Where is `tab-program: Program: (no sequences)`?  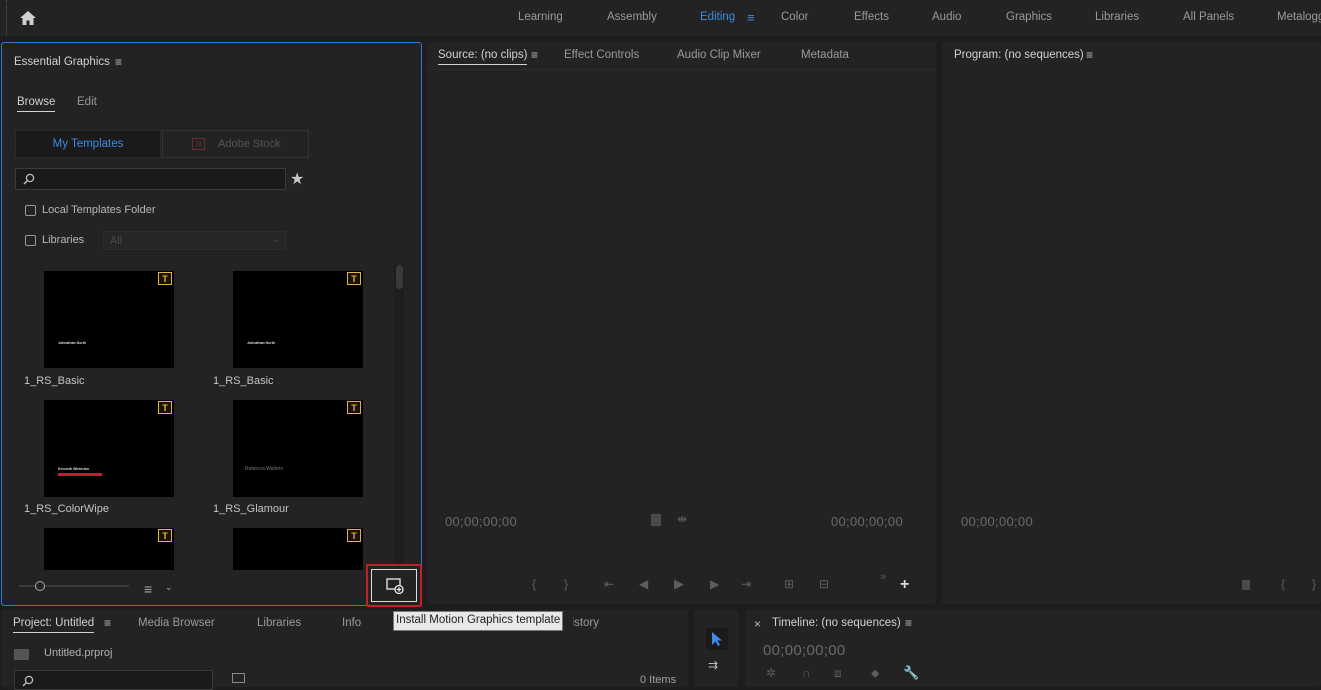
tab-program: Program: (no sequences) is located at coordinates (1019, 55).